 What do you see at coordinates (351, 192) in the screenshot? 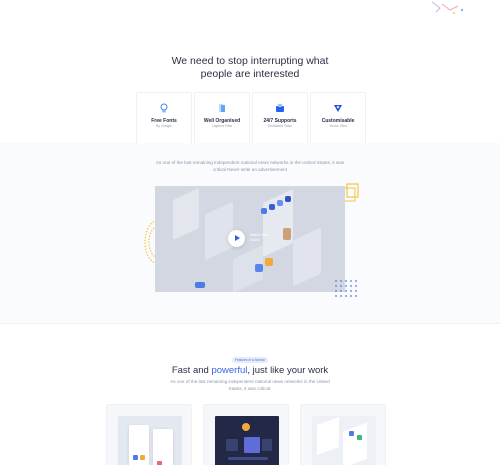
I see `square-decoration` at bounding box center [351, 192].